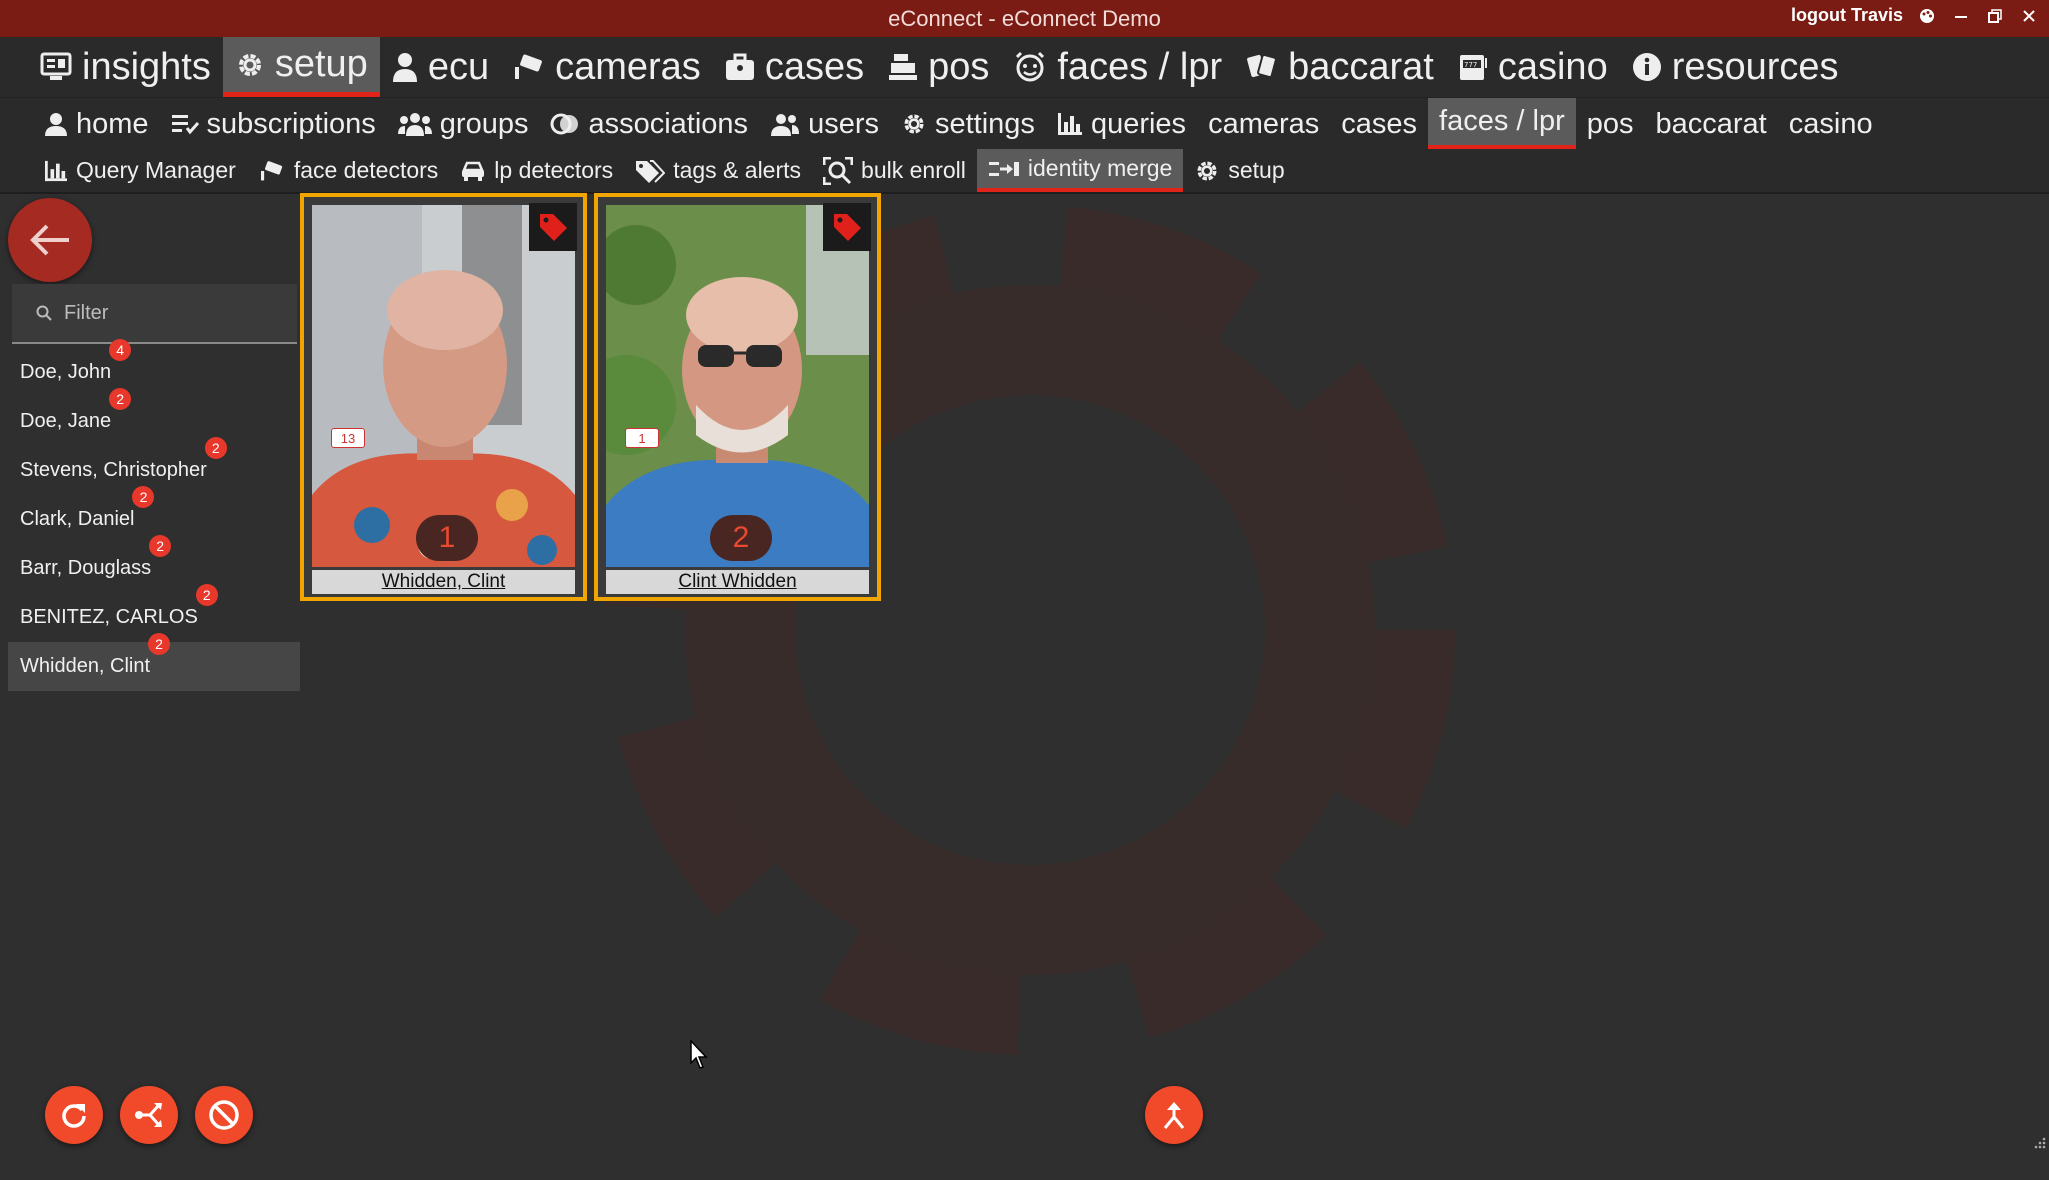  I want to click on back-button, so click(50, 240).